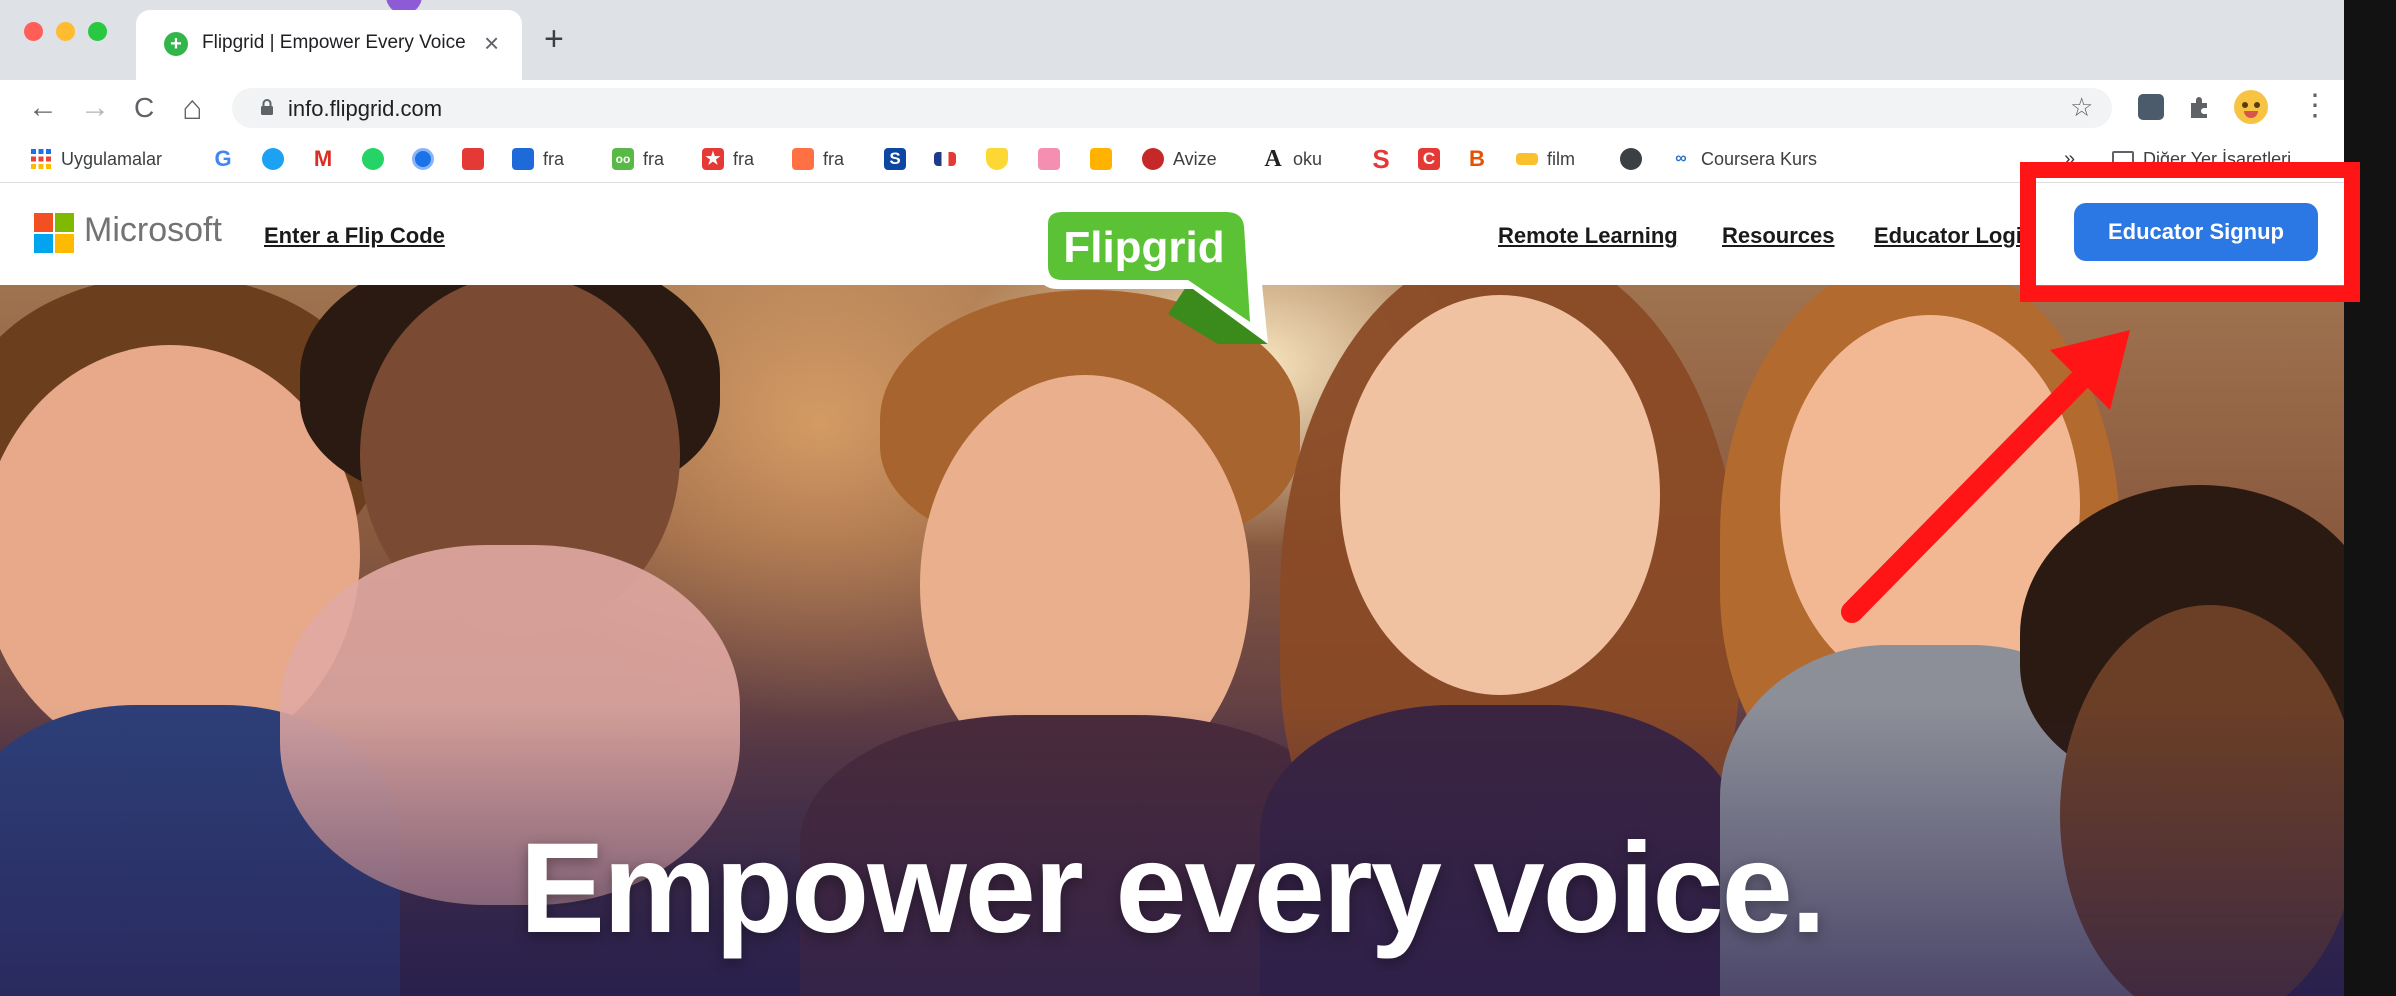 The image size is (2396, 996). I want to click on microsoft-wordmark: Microsoft, so click(153, 230).